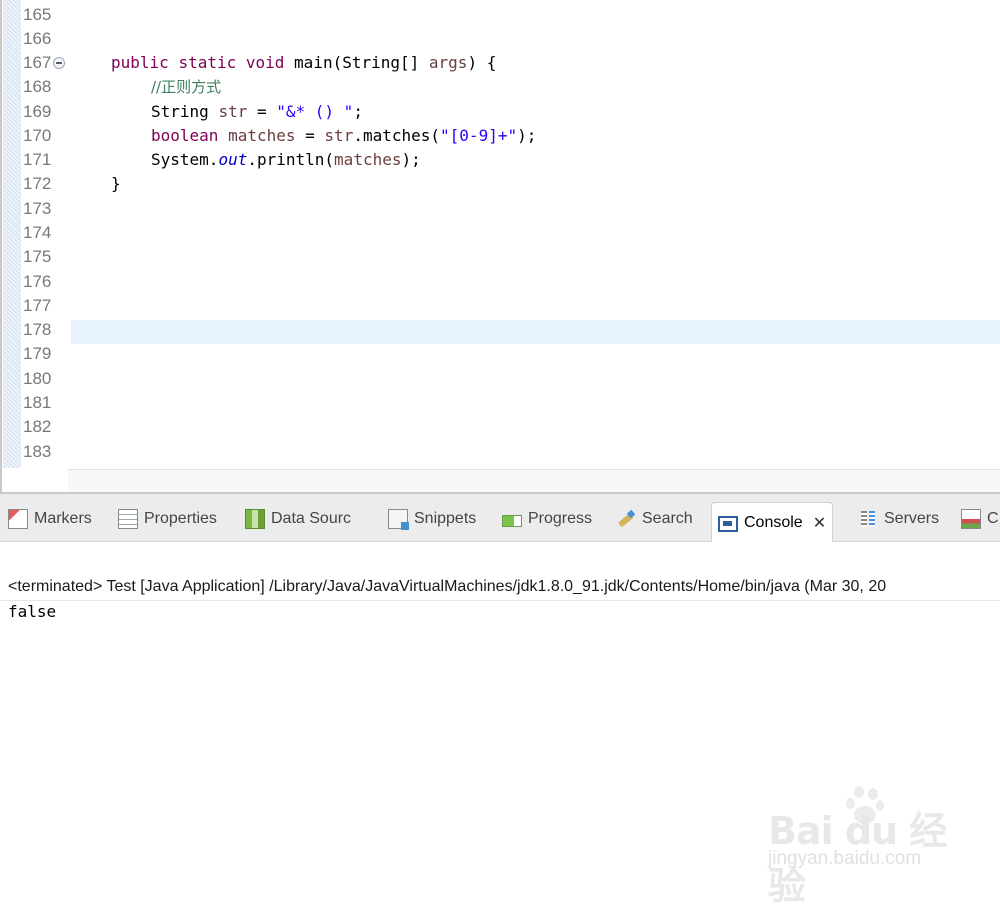 Image resolution: width=1000 pixels, height=910 pixels. What do you see at coordinates (37, 135) in the screenshot?
I see `line-number: 170` at bounding box center [37, 135].